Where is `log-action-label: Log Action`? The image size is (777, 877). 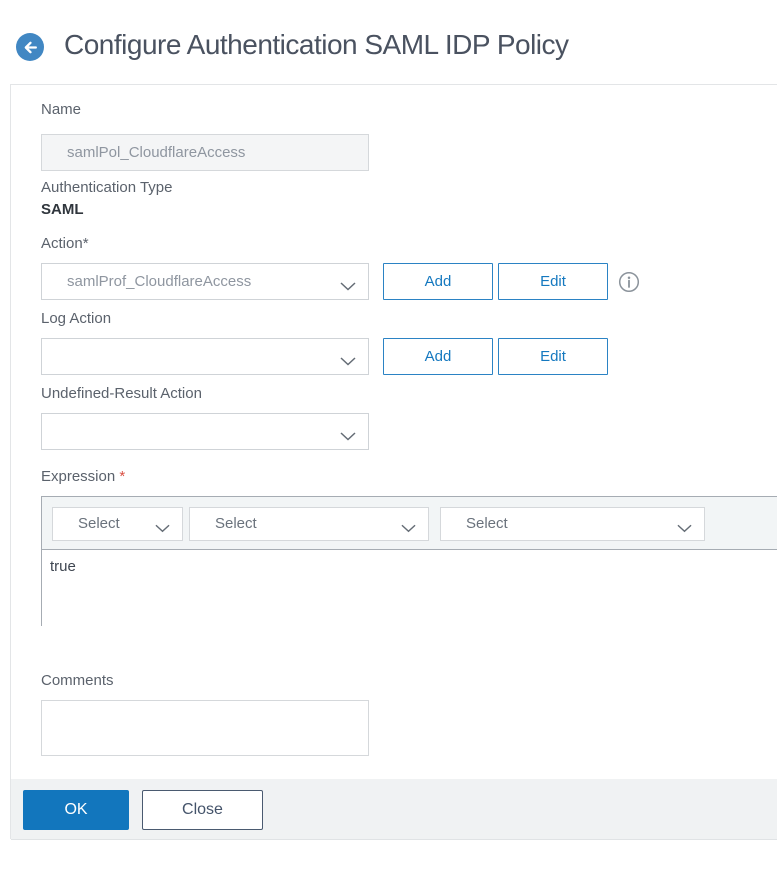
log-action-label: Log Action is located at coordinates (76, 318).